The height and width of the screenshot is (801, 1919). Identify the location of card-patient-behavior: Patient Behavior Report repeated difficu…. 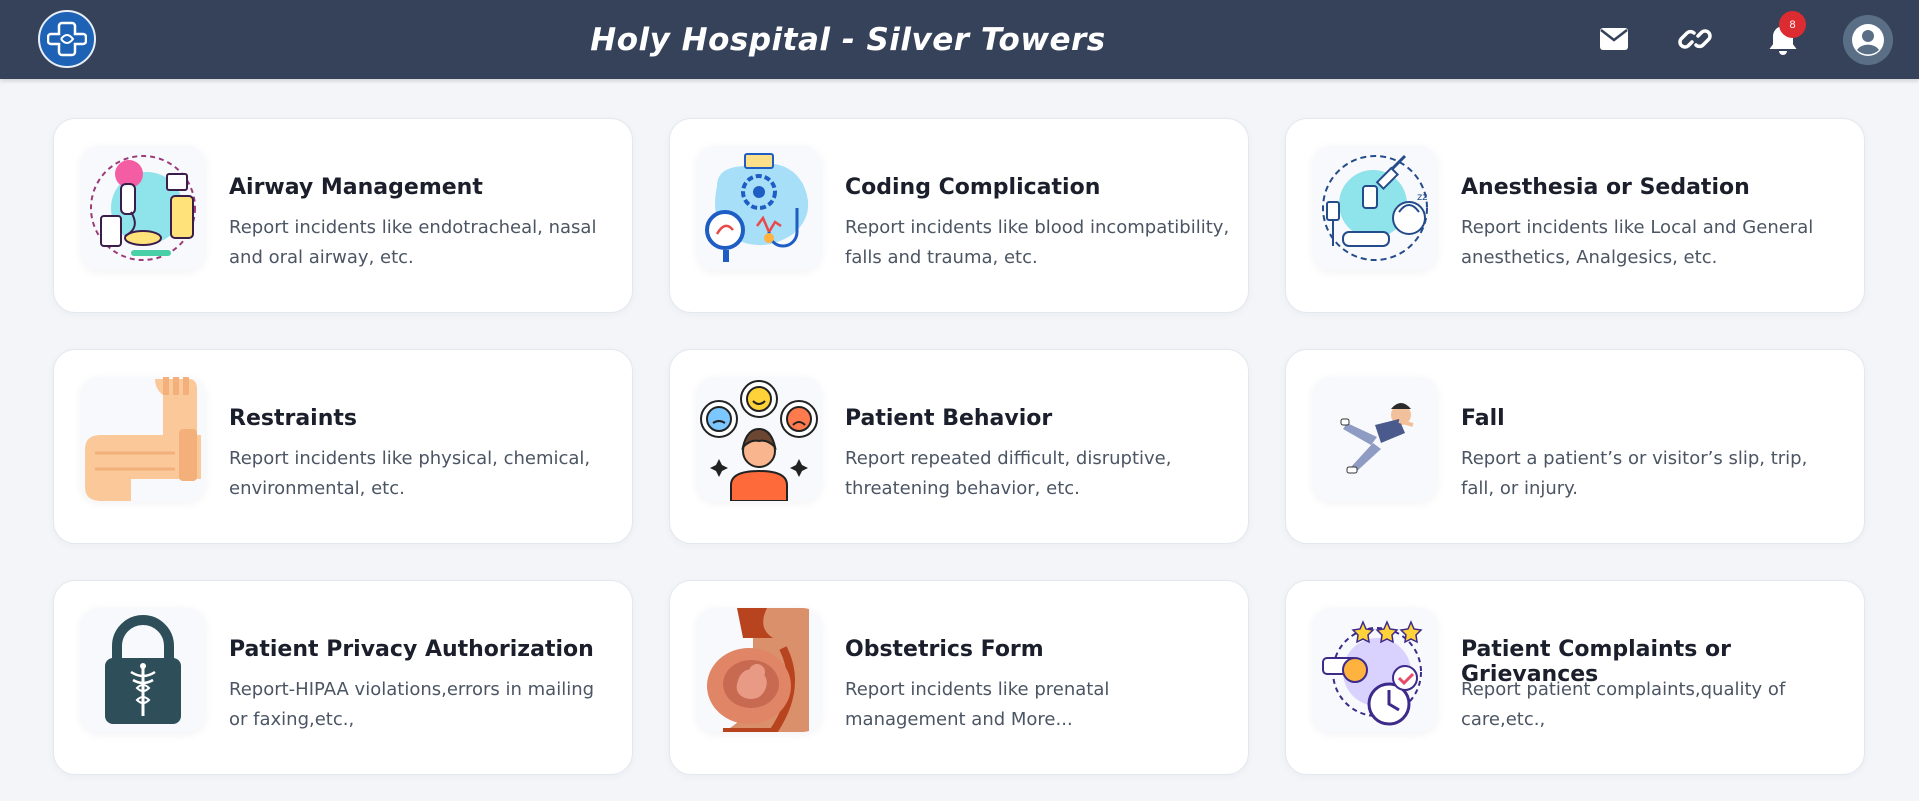
(959, 446).